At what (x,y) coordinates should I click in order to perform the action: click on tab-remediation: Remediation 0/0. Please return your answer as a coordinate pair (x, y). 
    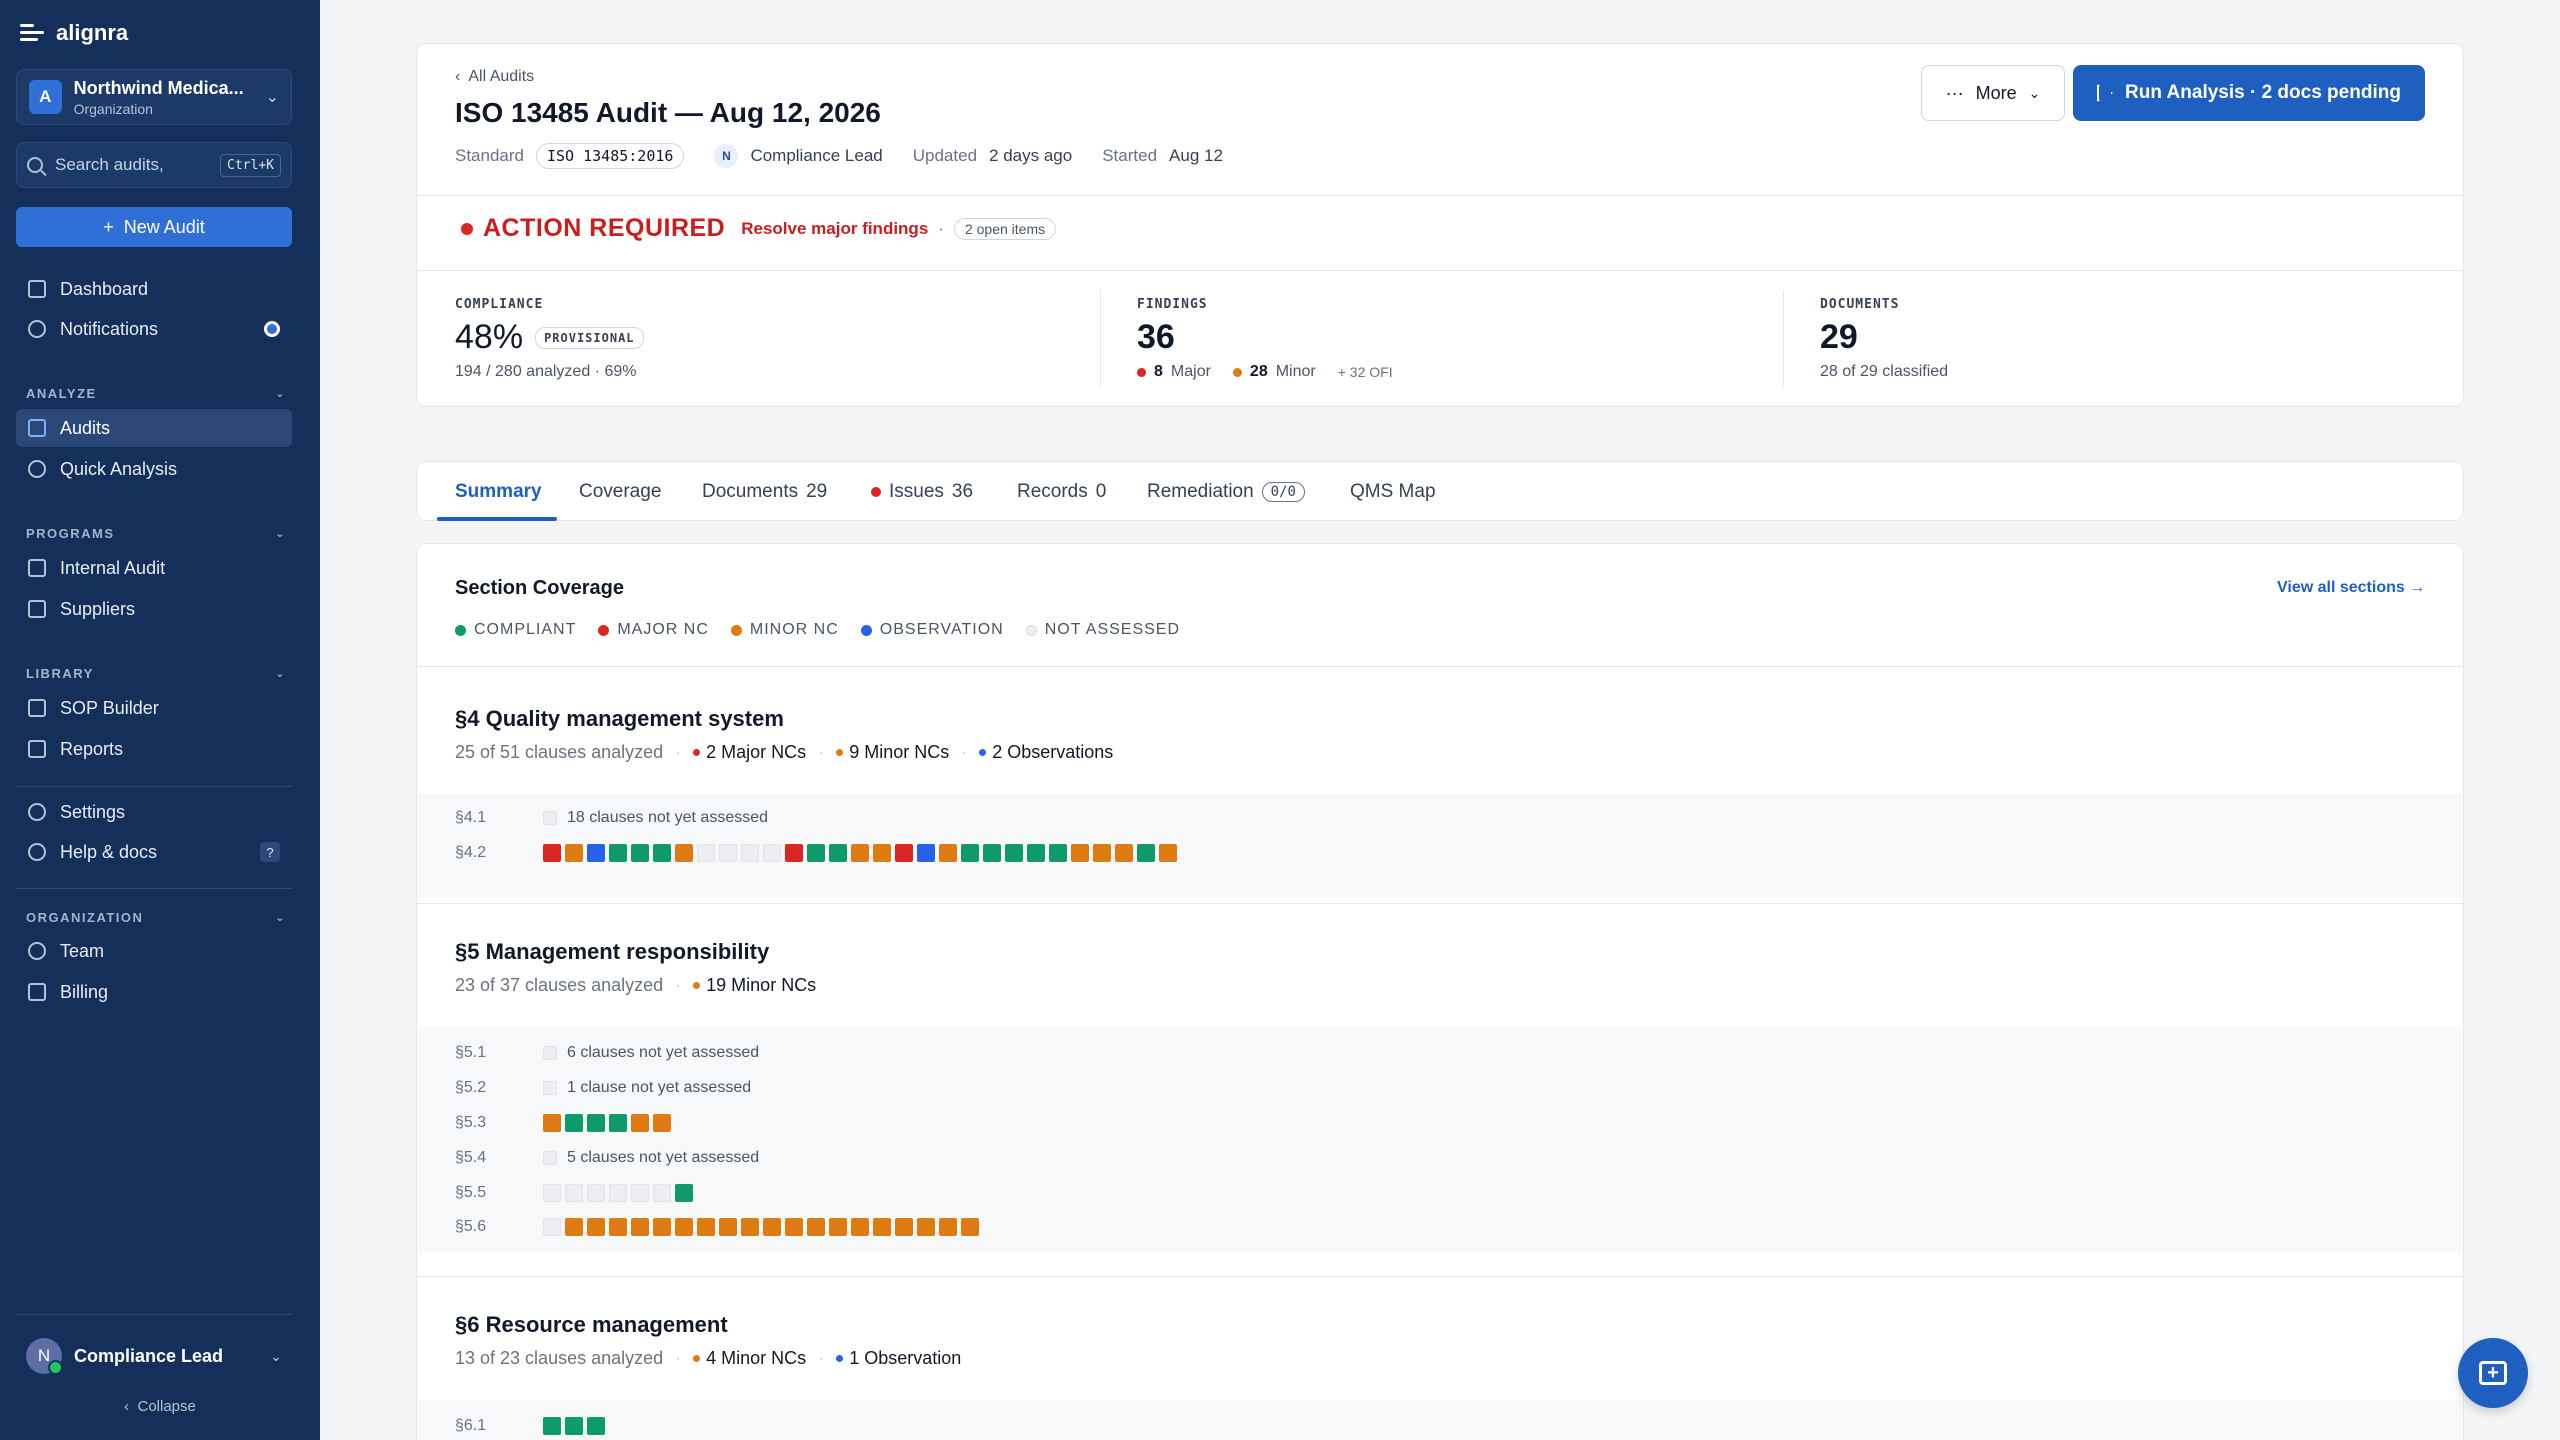
    Looking at the image, I should click on (1226, 492).